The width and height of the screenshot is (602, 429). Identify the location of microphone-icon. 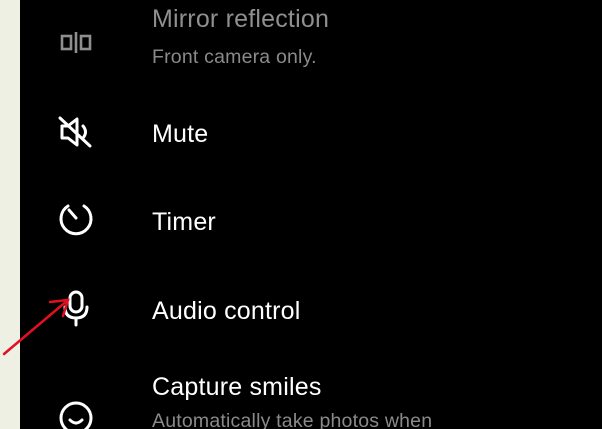
(76, 308).